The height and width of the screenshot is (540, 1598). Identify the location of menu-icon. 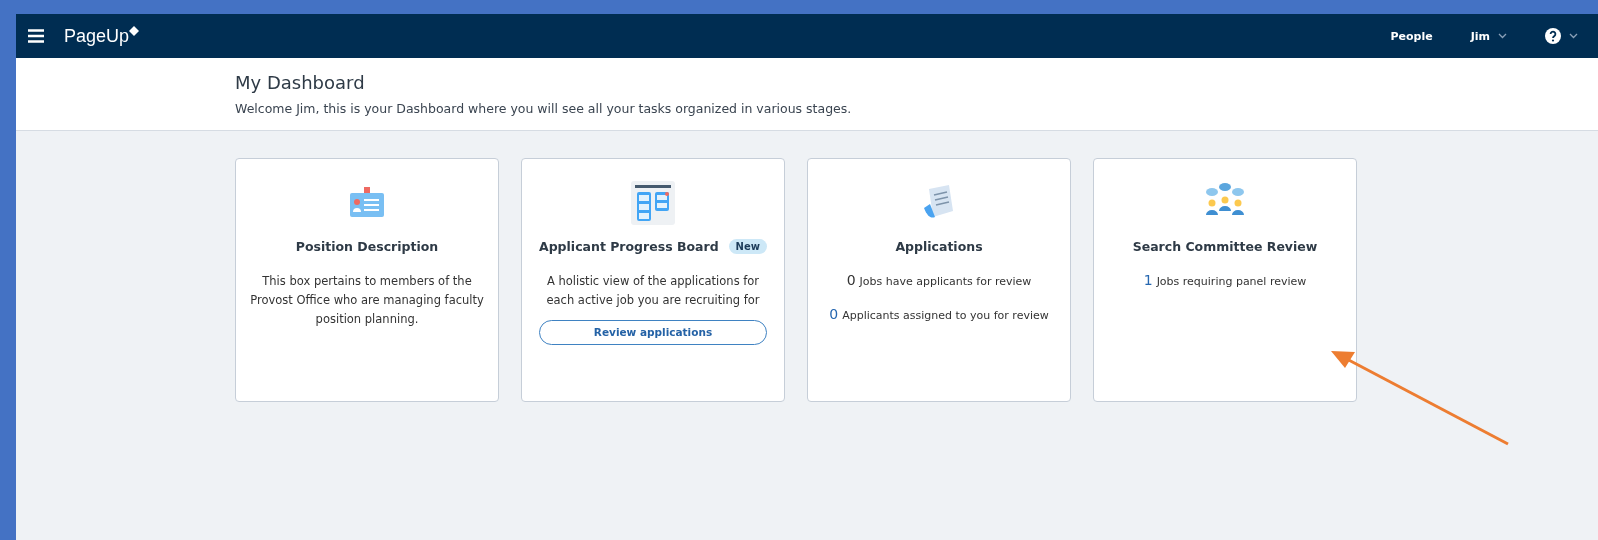
(36, 36).